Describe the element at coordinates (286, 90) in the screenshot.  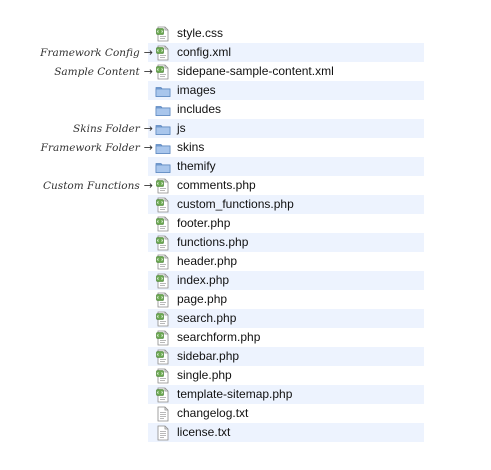
I see `file-row: images` at that location.